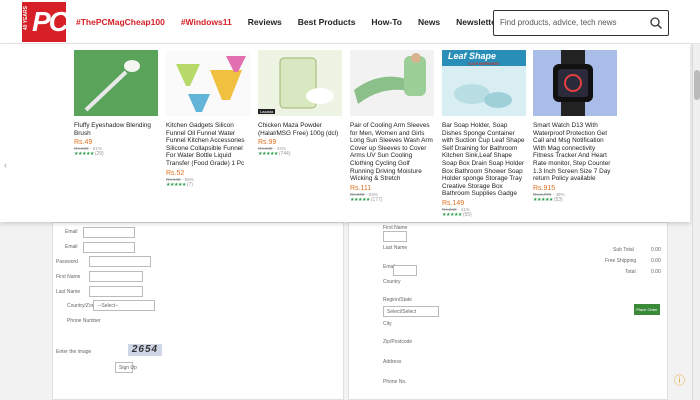 Image resolution: width=700 pixels, height=400 pixels. Describe the element at coordinates (9, 165) in the screenshot. I see `chevron-up-icon: ‹` at that location.